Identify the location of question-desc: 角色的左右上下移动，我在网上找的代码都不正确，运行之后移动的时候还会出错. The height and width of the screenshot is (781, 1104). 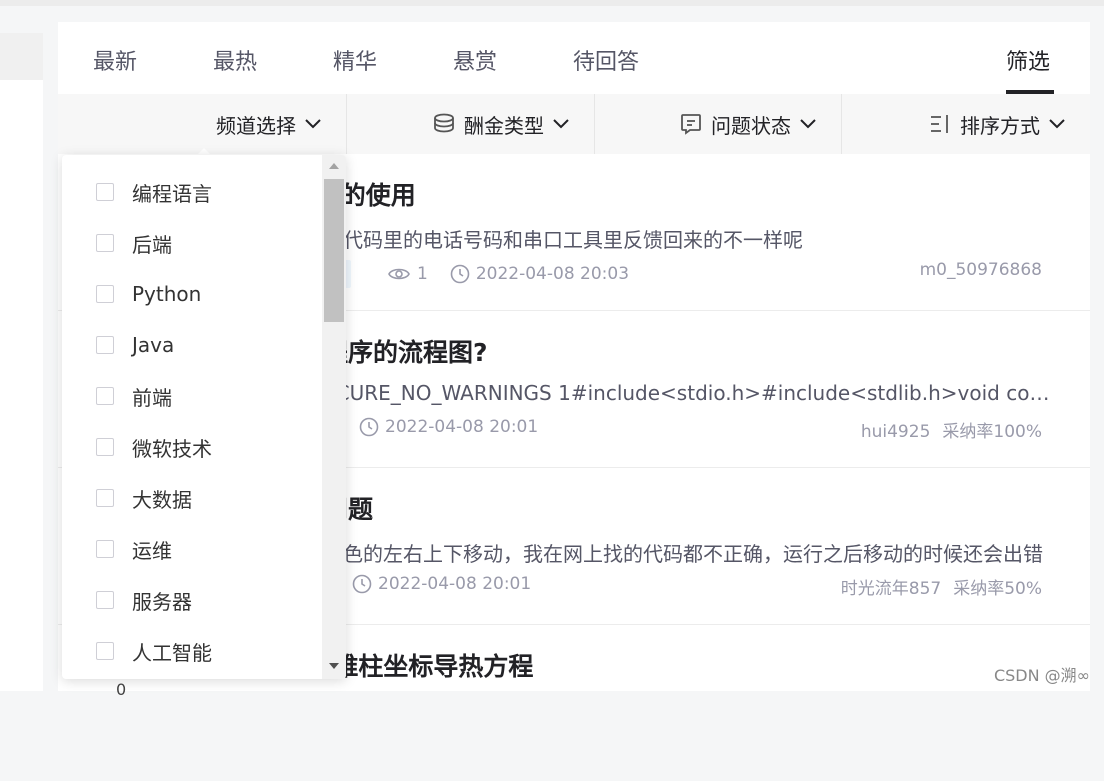
(683, 554).